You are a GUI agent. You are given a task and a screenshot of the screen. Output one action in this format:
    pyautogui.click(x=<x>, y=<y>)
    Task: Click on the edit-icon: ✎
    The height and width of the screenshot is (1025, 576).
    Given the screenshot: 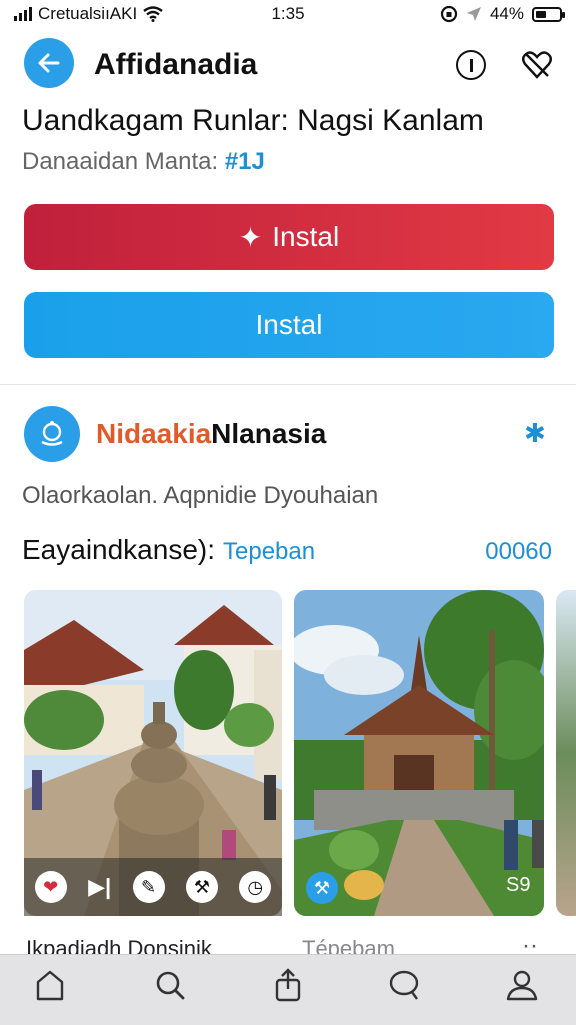 What is the action you would take?
    pyautogui.click(x=148, y=887)
    